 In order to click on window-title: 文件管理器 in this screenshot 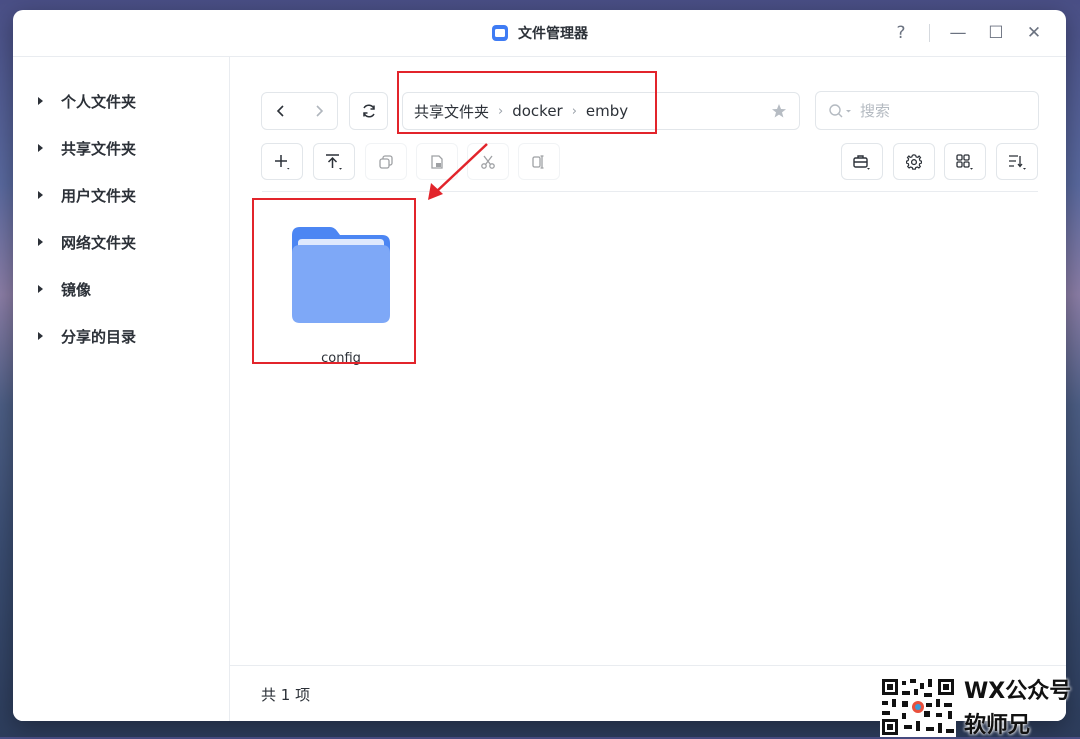, I will do `click(553, 34)`.